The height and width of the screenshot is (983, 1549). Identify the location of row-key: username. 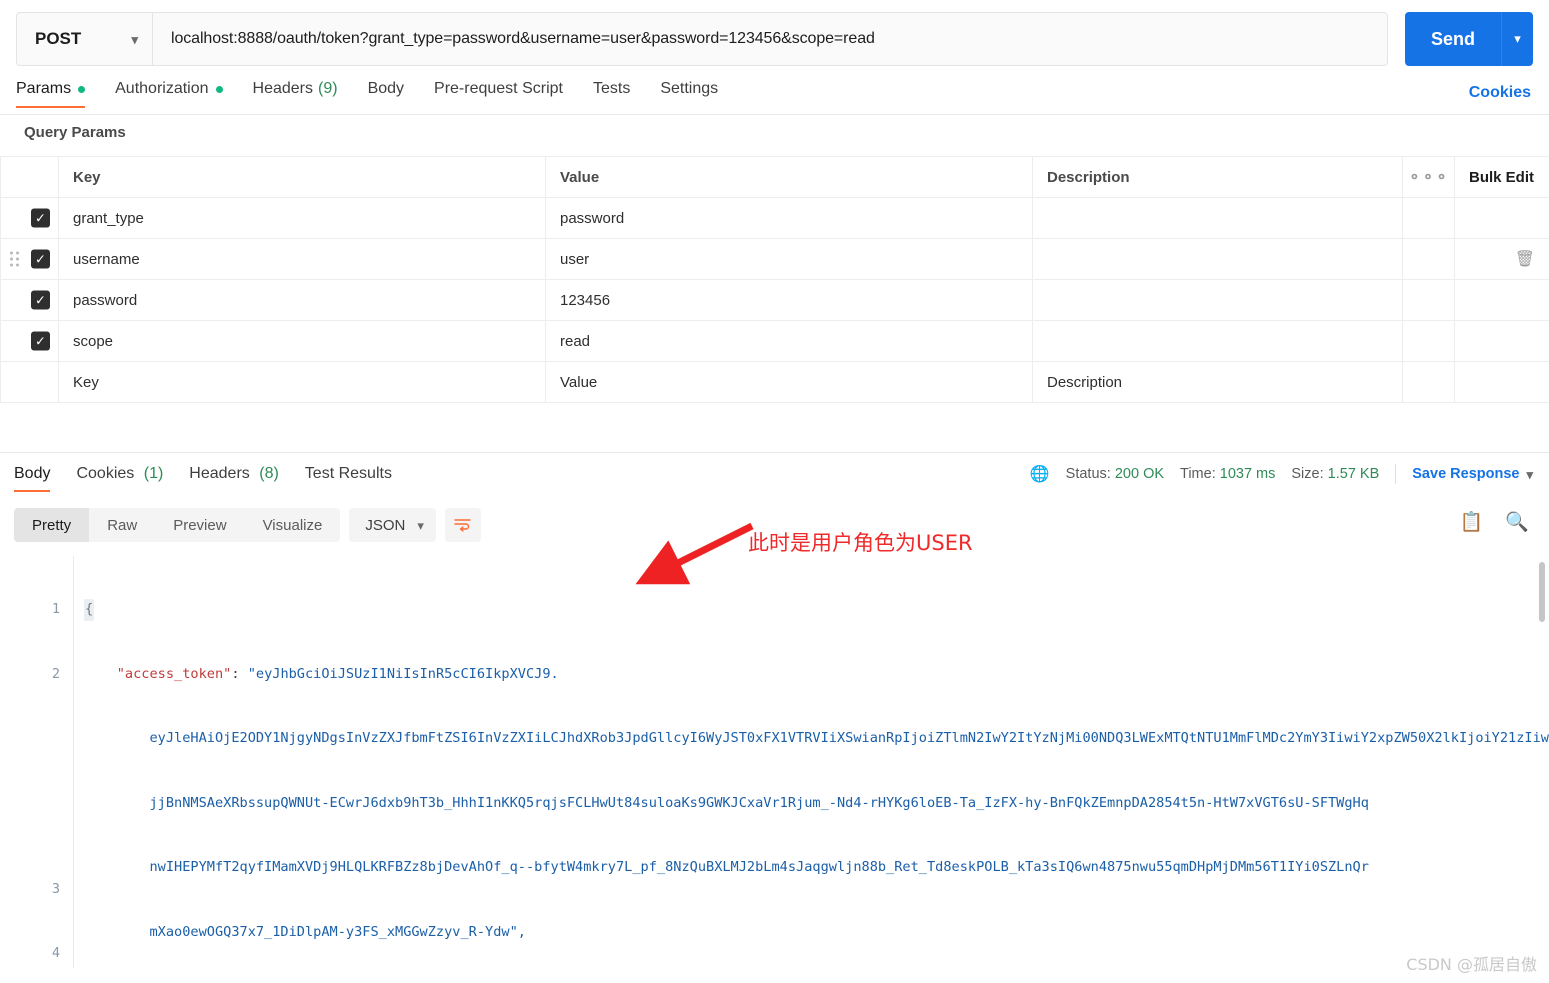
(302, 259).